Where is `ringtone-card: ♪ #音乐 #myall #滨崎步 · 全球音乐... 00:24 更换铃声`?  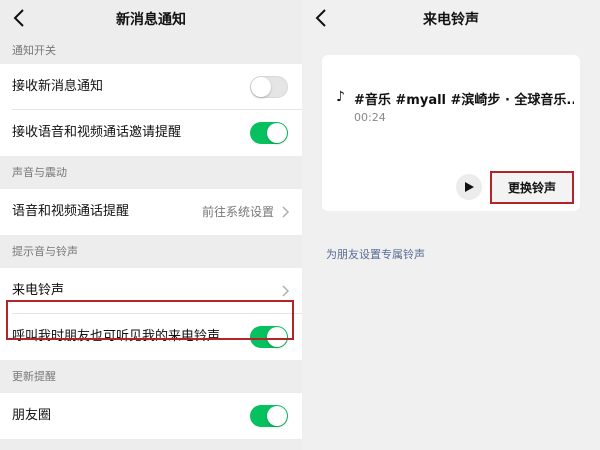 ringtone-card: ♪ #音乐 #myall #滨崎步 · 全球音乐... 00:24 更换铃声 is located at coordinates (451, 133).